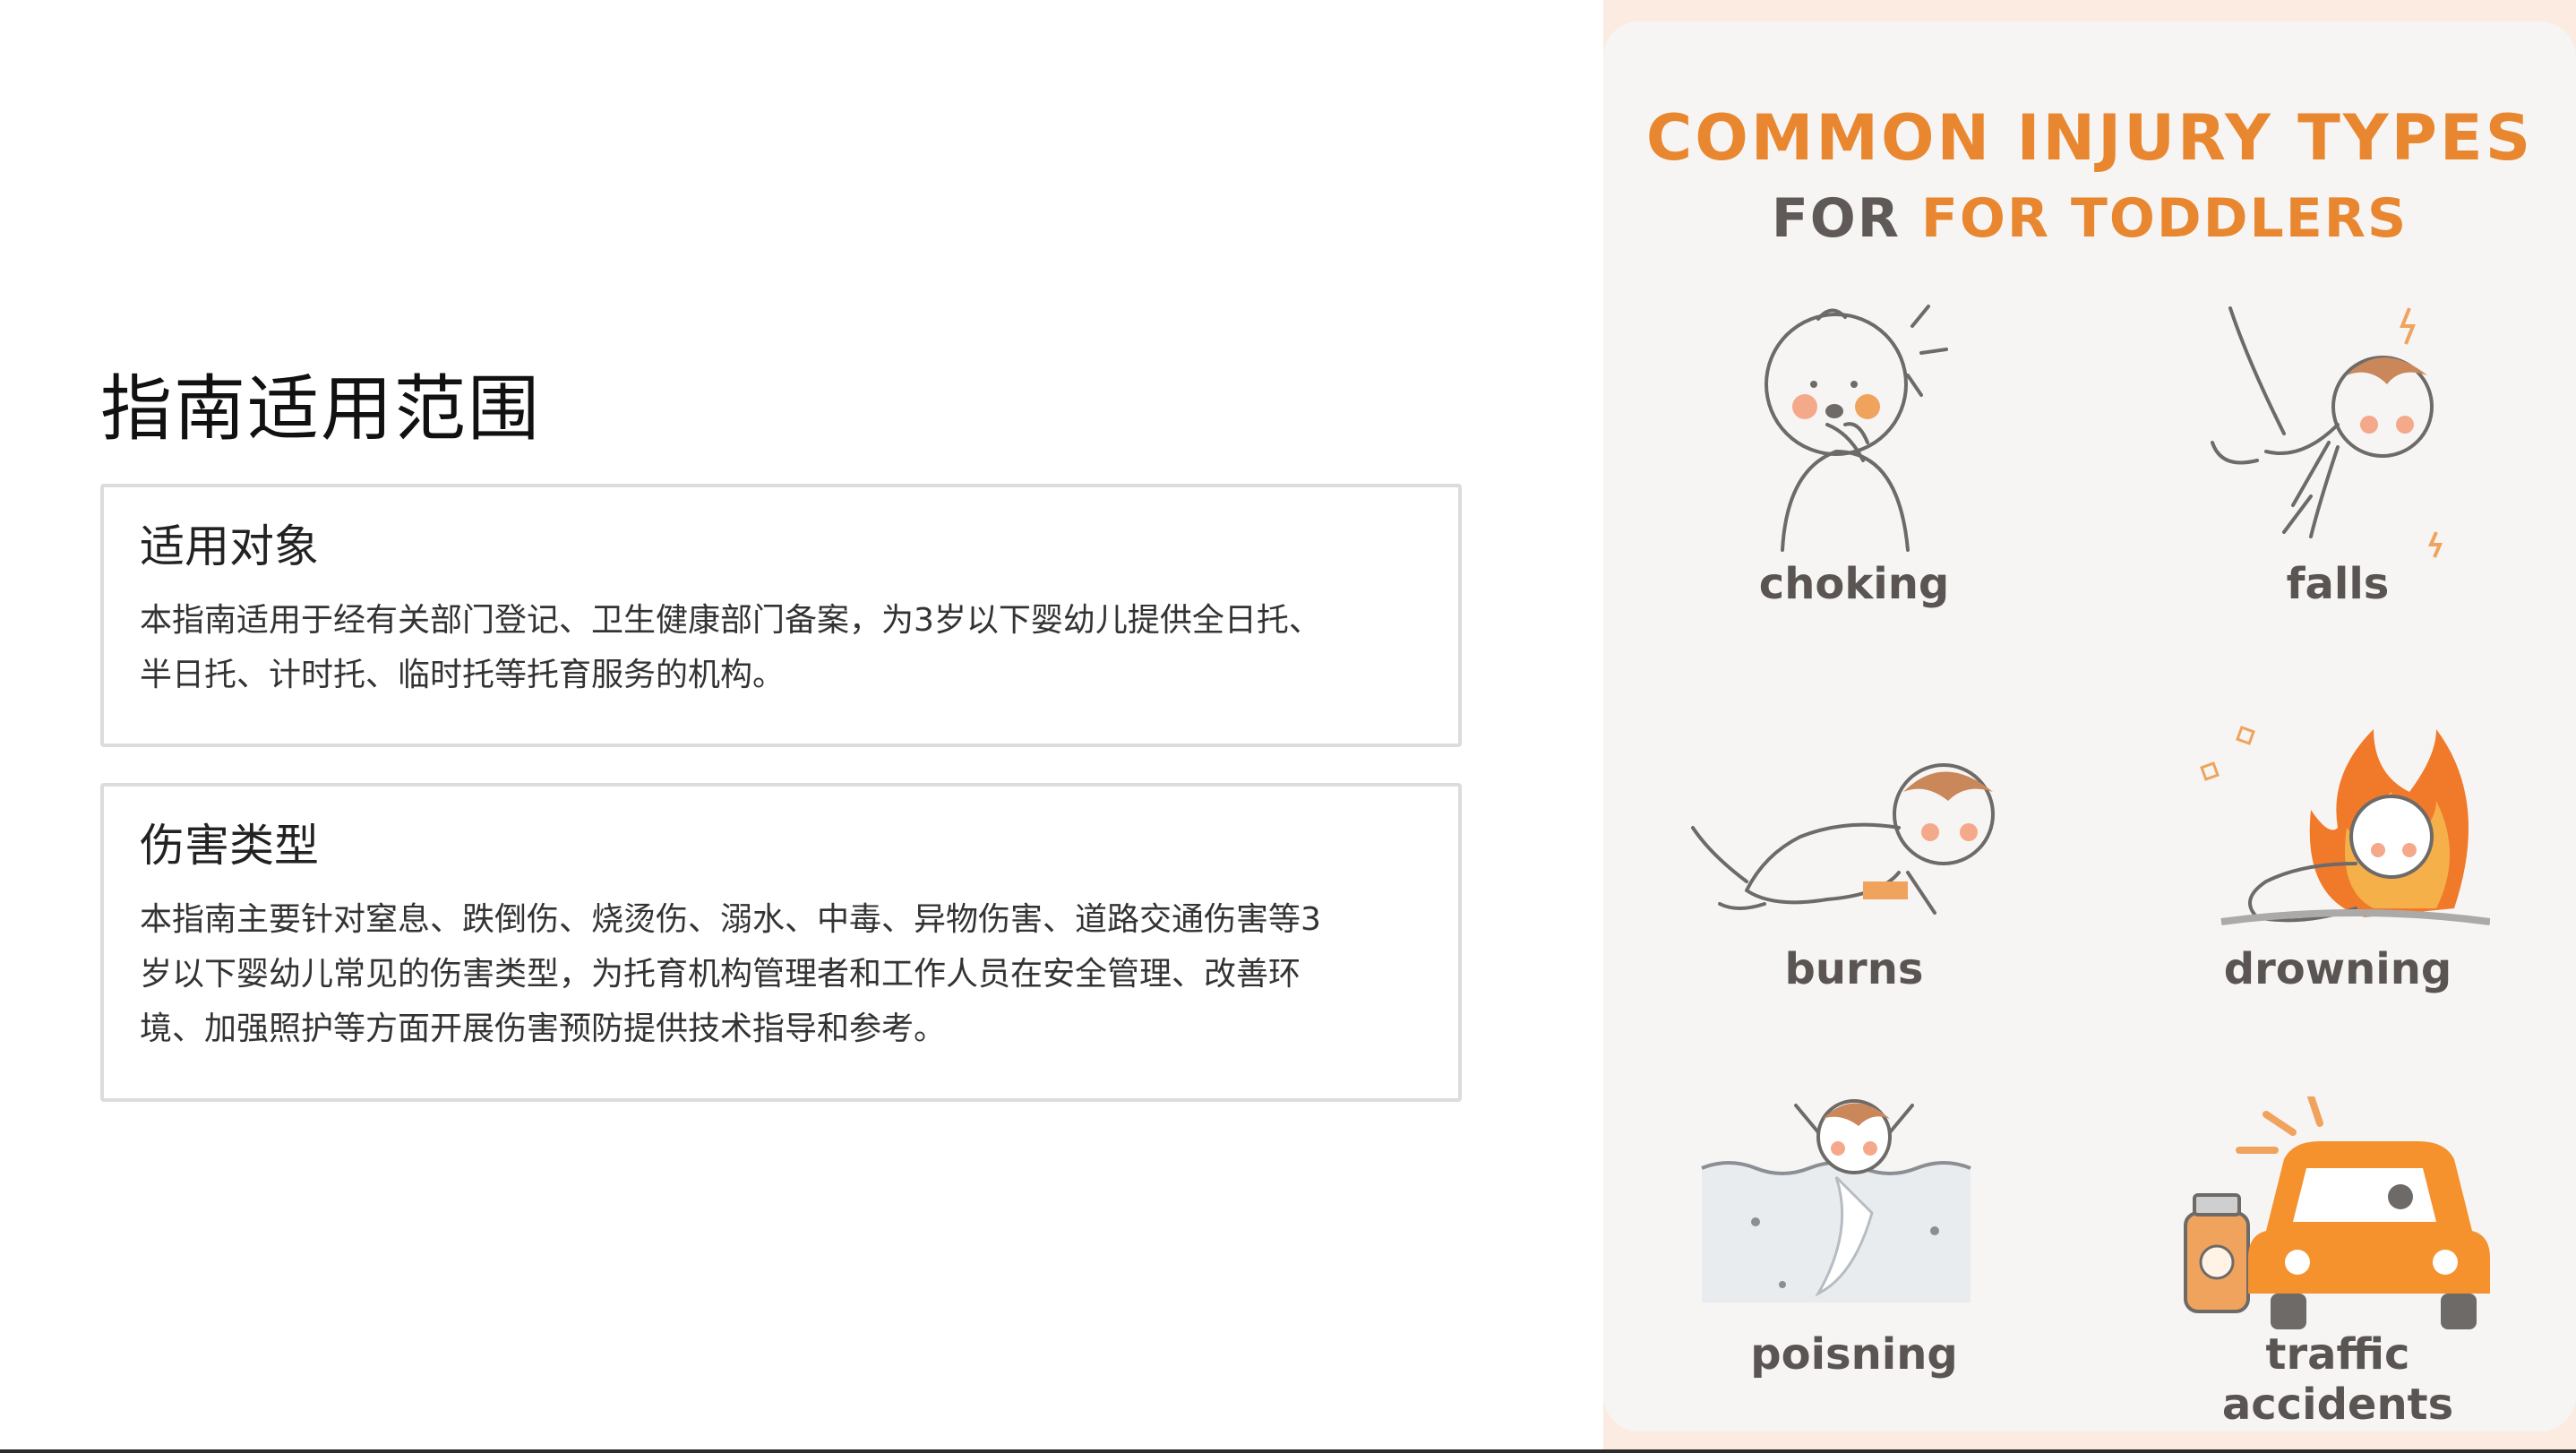 The image size is (2576, 1453). Describe the element at coordinates (1836, 1201) in the screenshot. I see `toddler-in-water-icon` at that location.